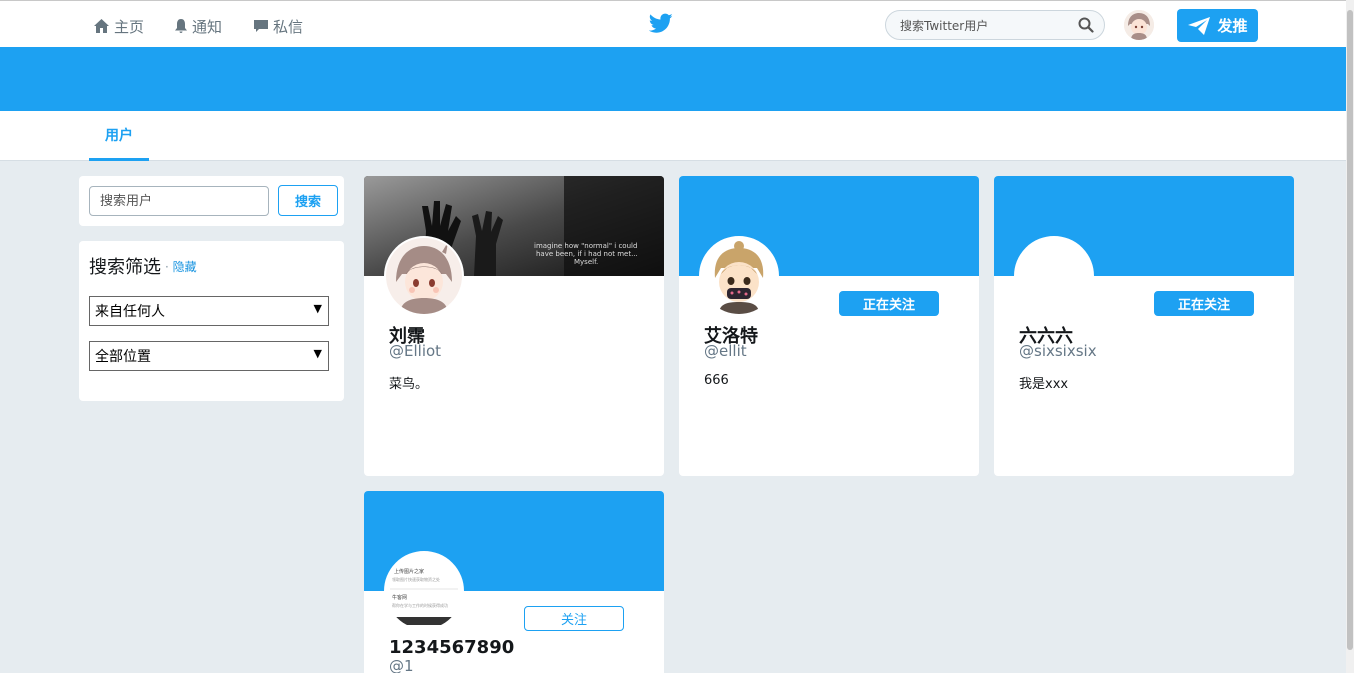 The image size is (1354, 673). I want to click on avatar-text-line2: 领取图片快速获取物资之处, so click(416, 579).